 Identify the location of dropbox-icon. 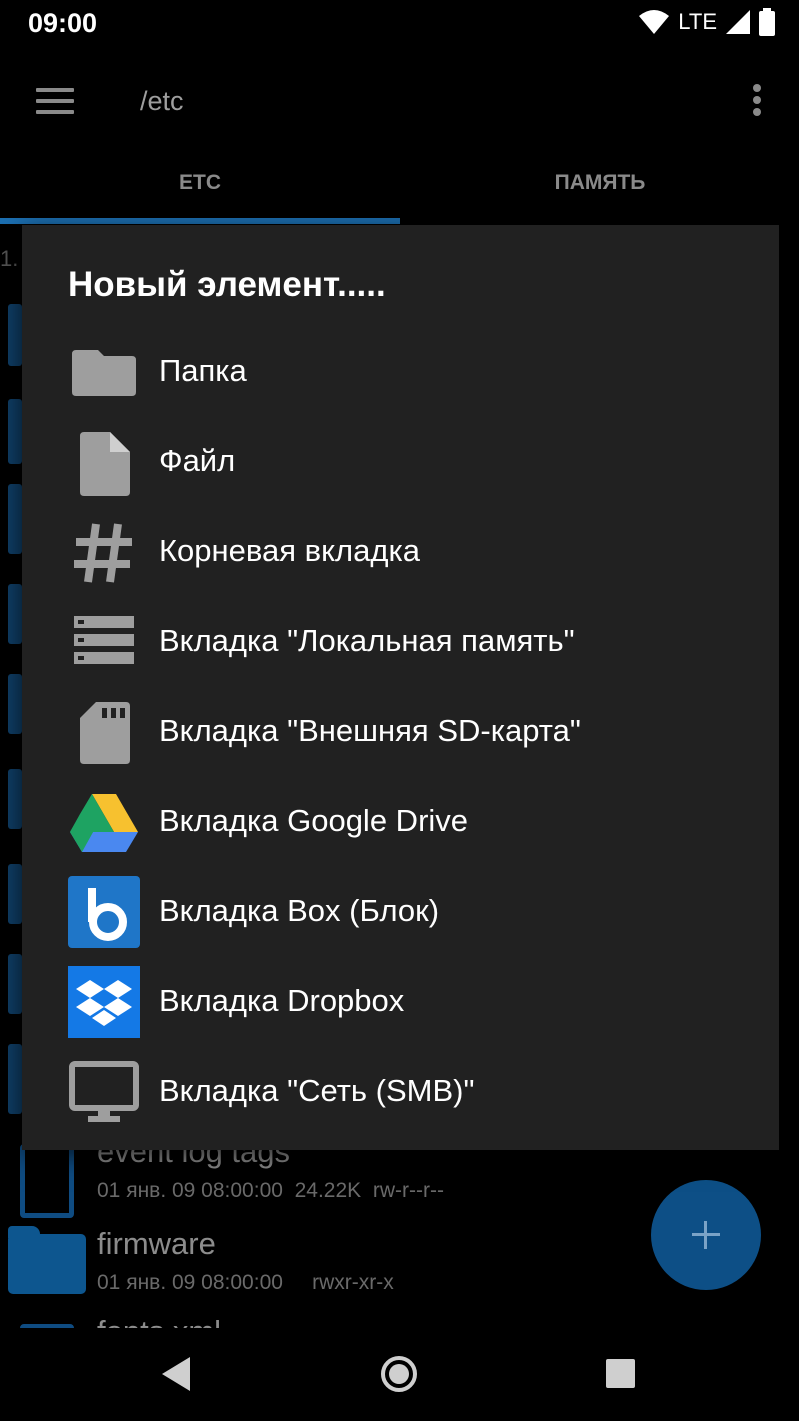
(104, 1002).